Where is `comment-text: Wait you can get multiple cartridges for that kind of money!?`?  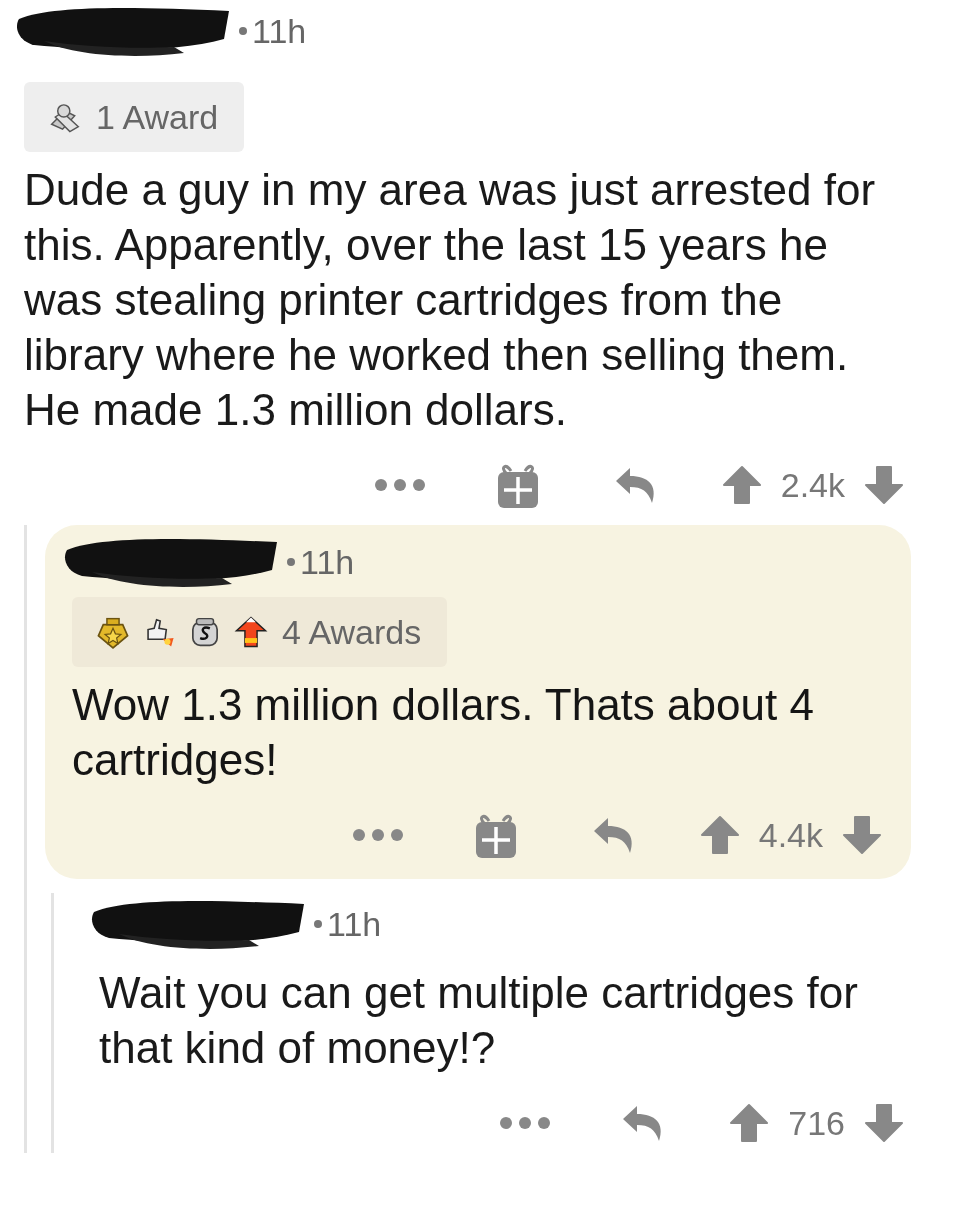
comment-text: Wait you can get multiple cartridges for that kind of money!? is located at coordinates (479, 1020).